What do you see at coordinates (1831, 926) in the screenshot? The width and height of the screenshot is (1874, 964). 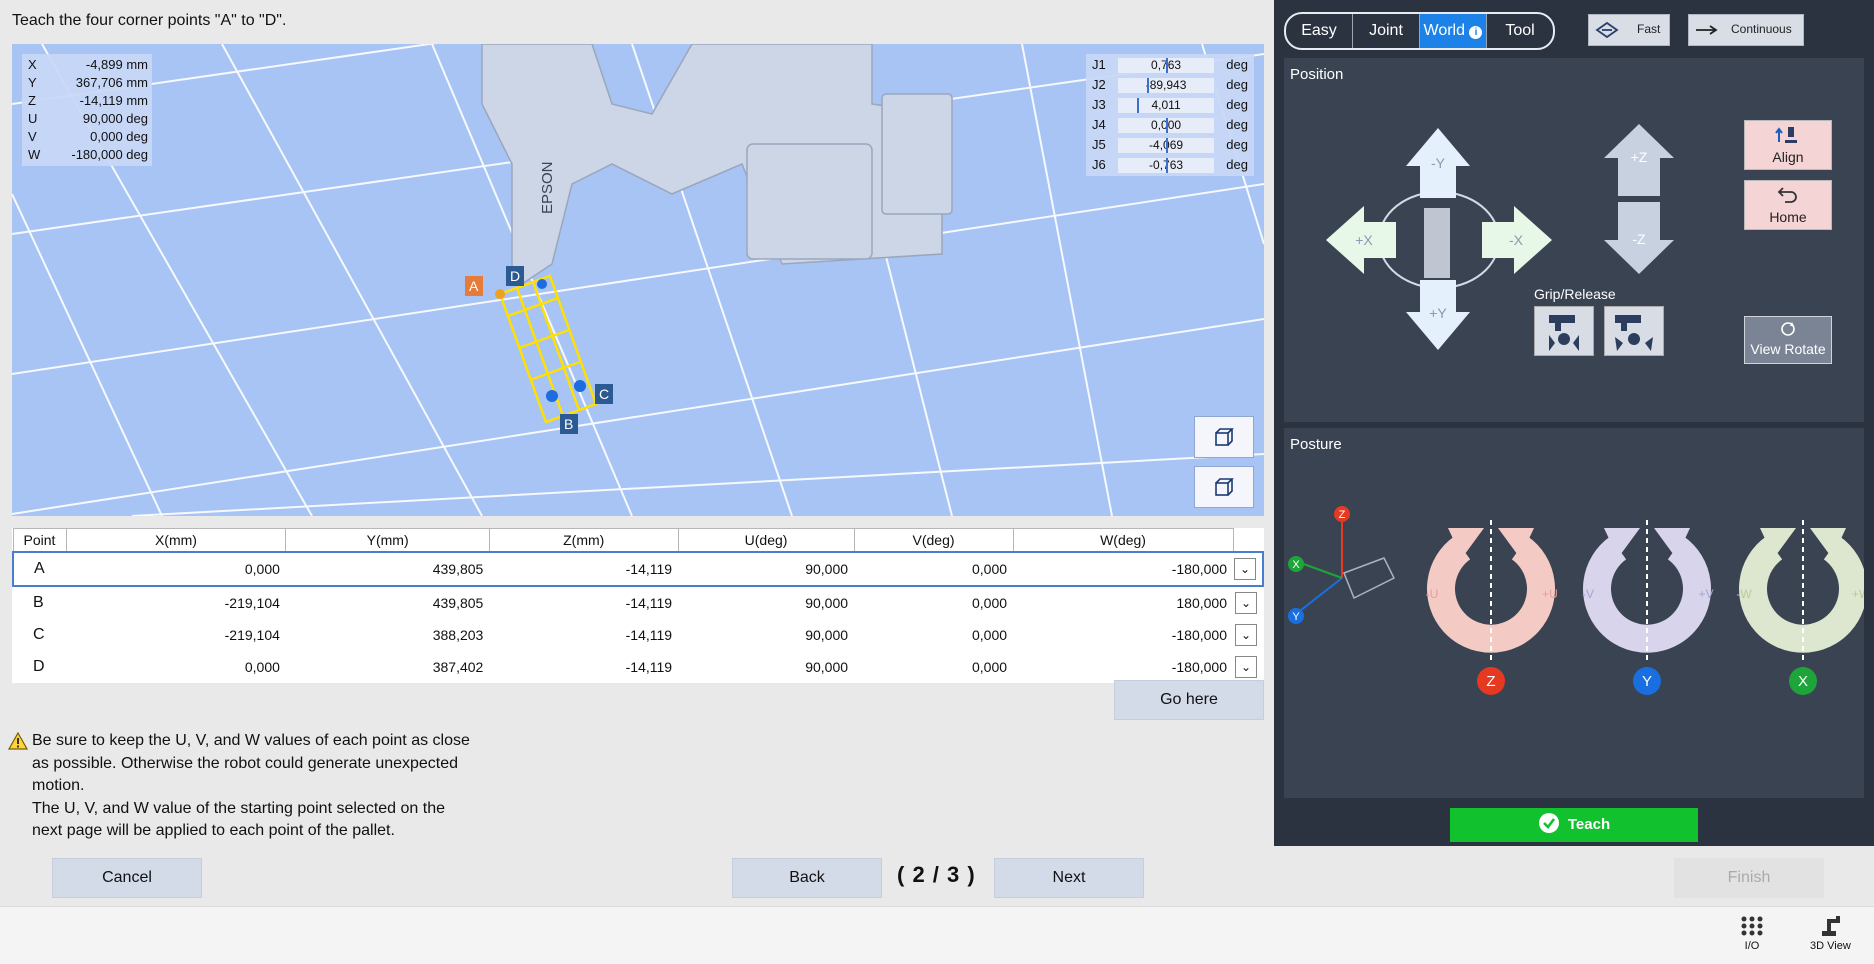 I see `robot-arm-icon` at bounding box center [1831, 926].